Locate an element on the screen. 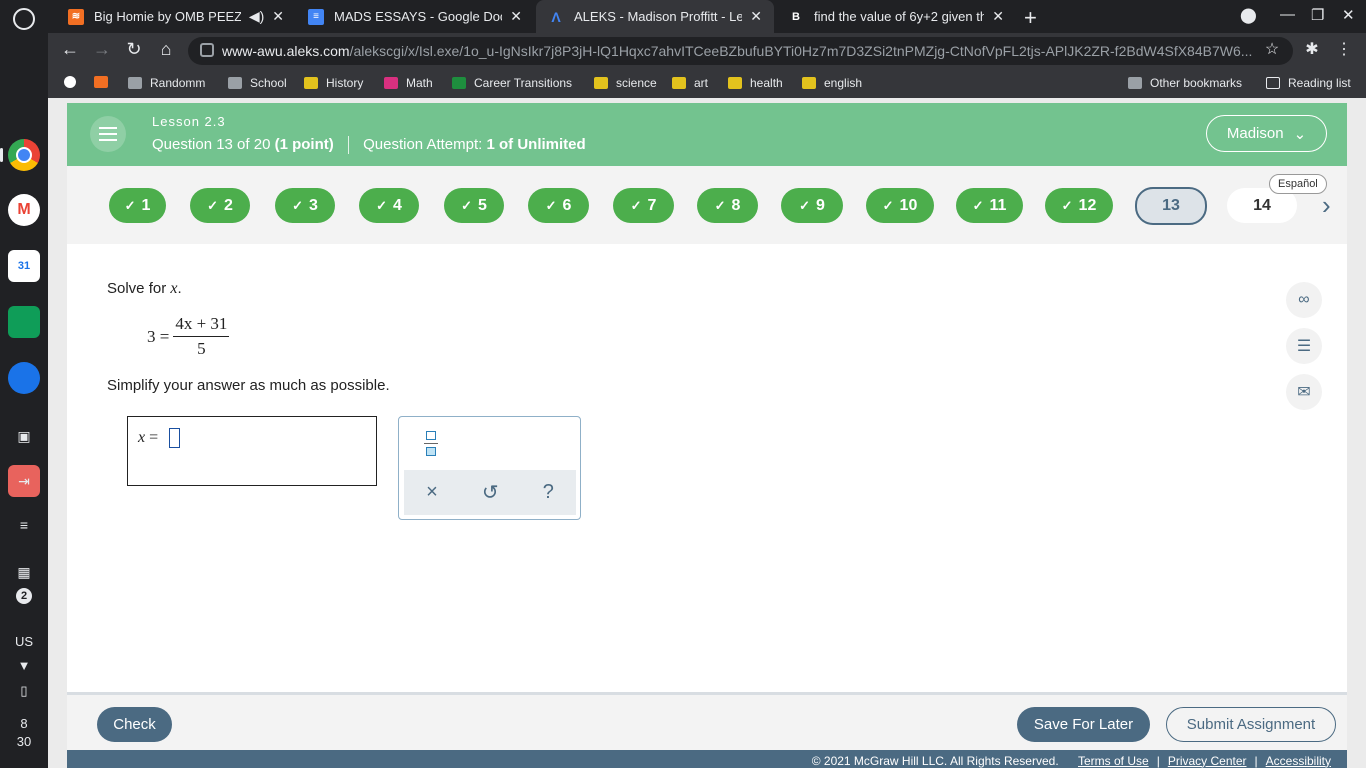 This screenshot has width=1366, height=768. tab-soundcloud: ≋ Big Homie by OMB PEEZY ◀) ✕ is located at coordinates (176, 16).